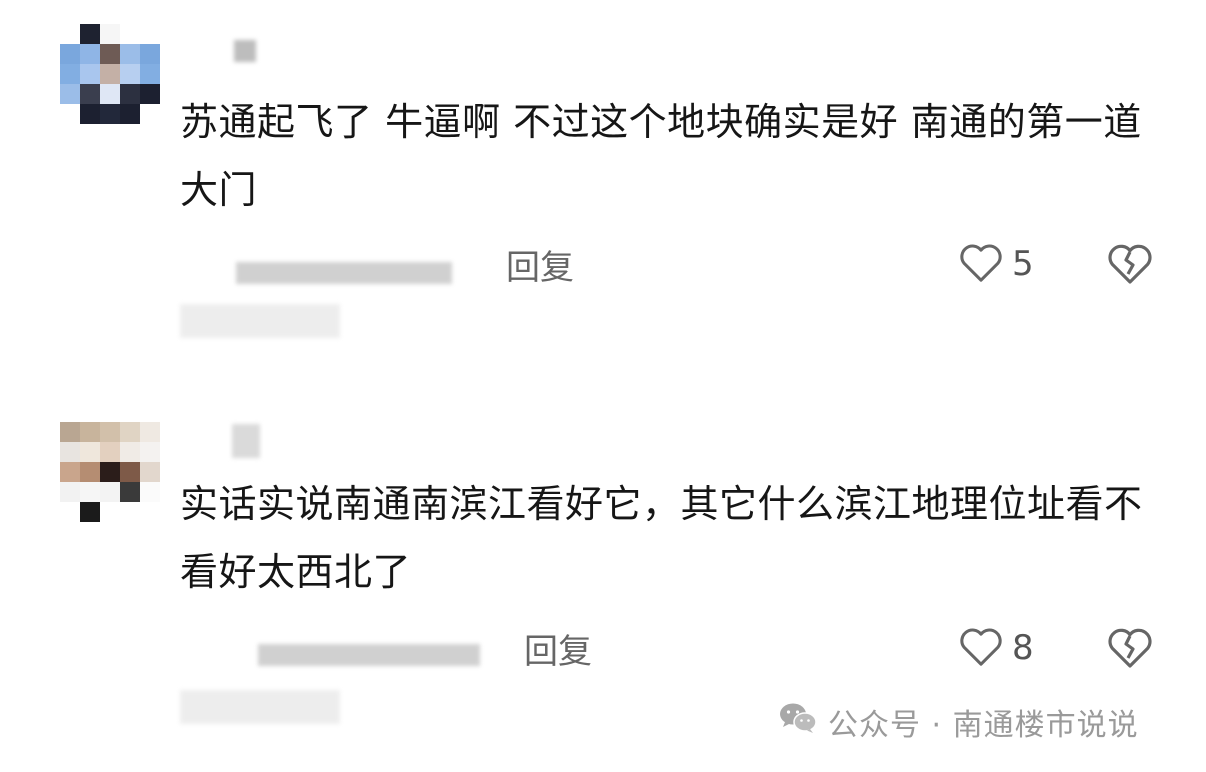 The image size is (1206, 772). I want to click on wechat-icon, so click(803, 722).